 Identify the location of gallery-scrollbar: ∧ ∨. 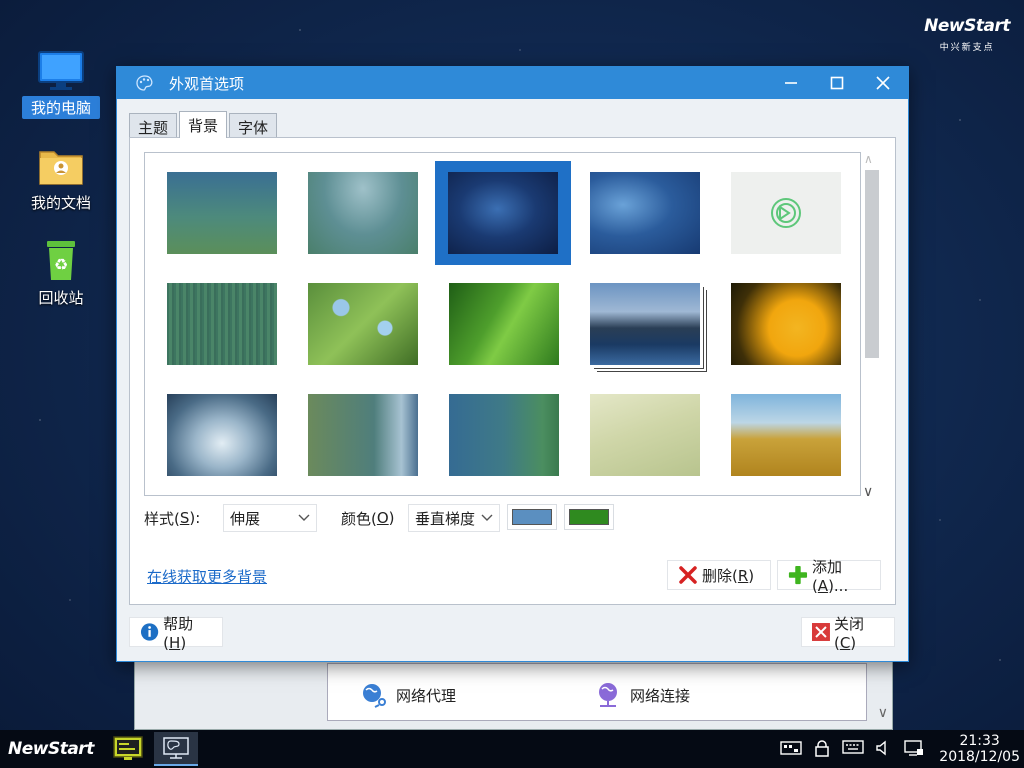
(872, 326).